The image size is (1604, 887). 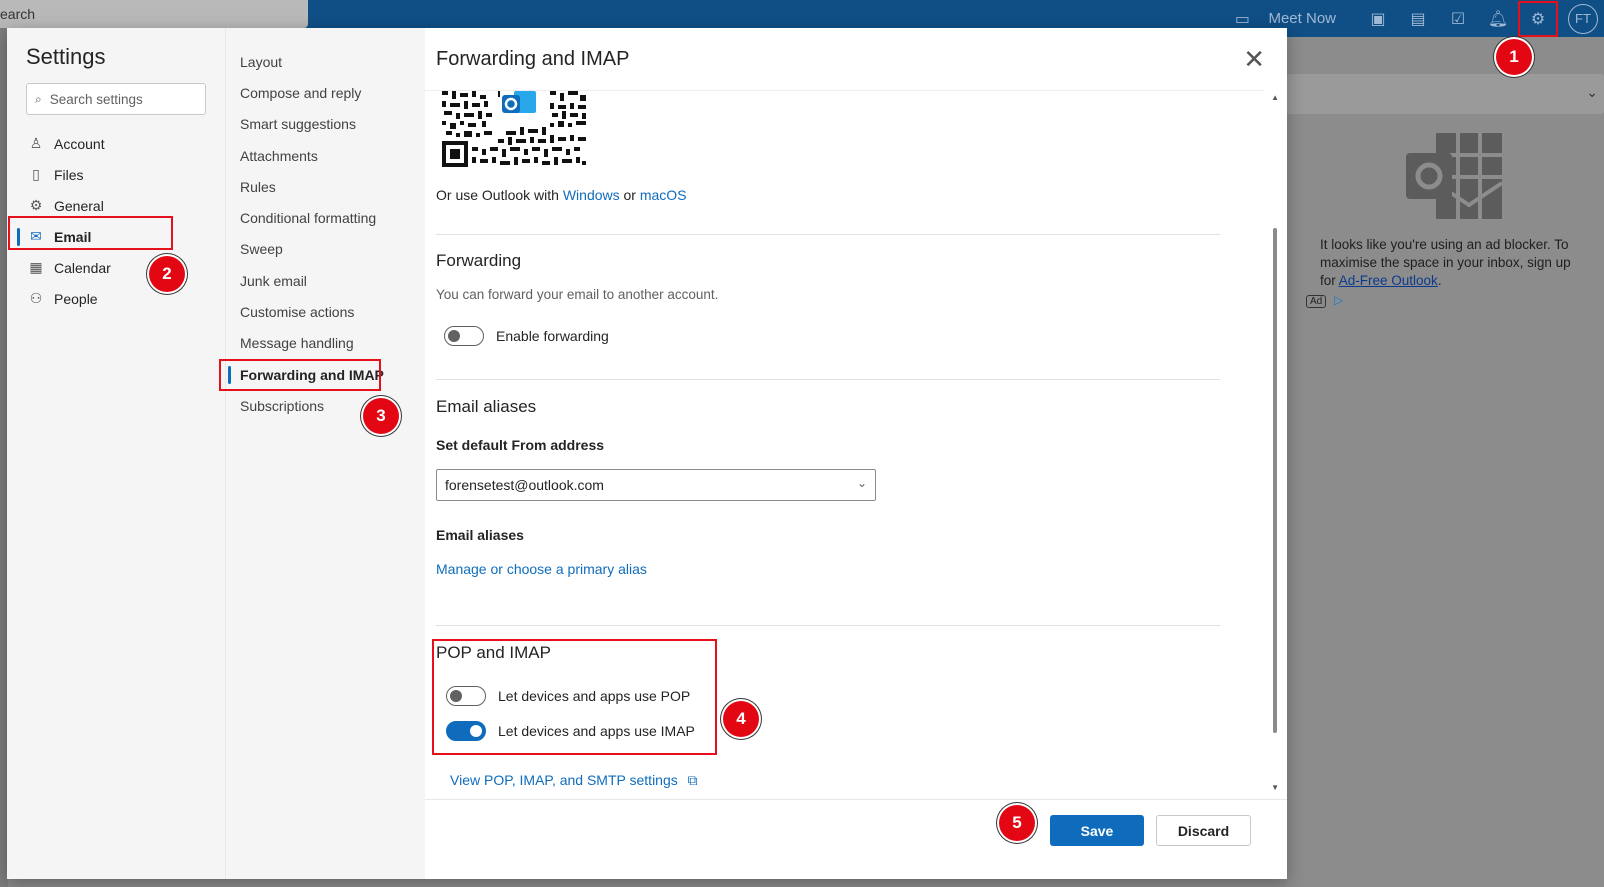 I want to click on person-icon: ♙, so click(x=36, y=143).